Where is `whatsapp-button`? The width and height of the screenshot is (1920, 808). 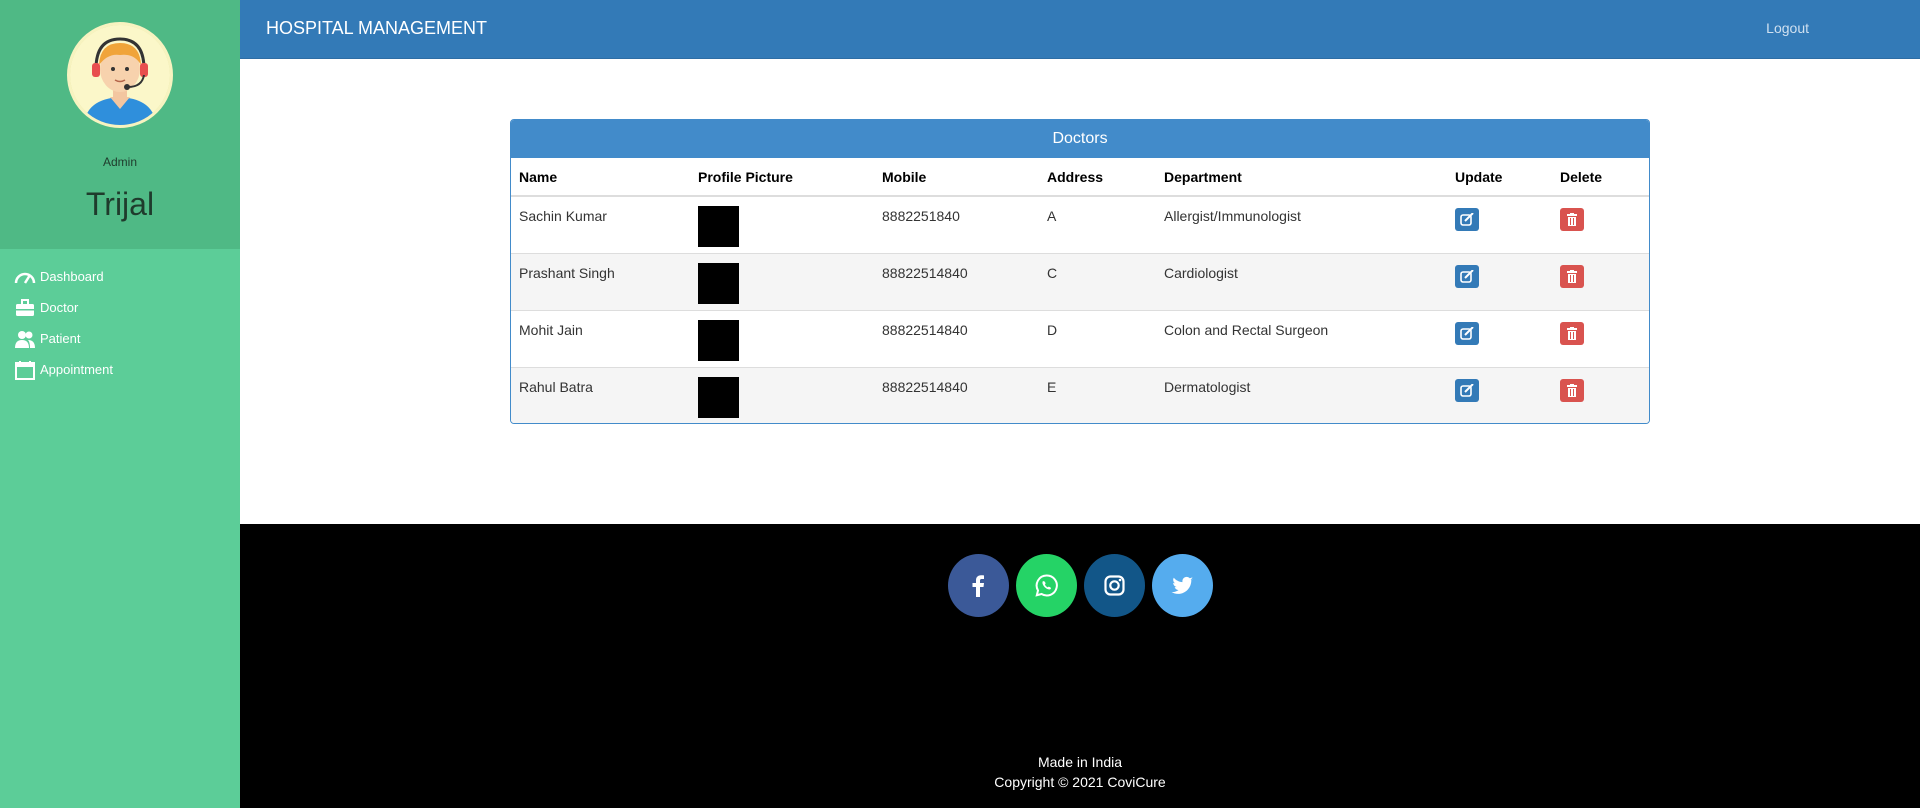 whatsapp-button is located at coordinates (1046, 585).